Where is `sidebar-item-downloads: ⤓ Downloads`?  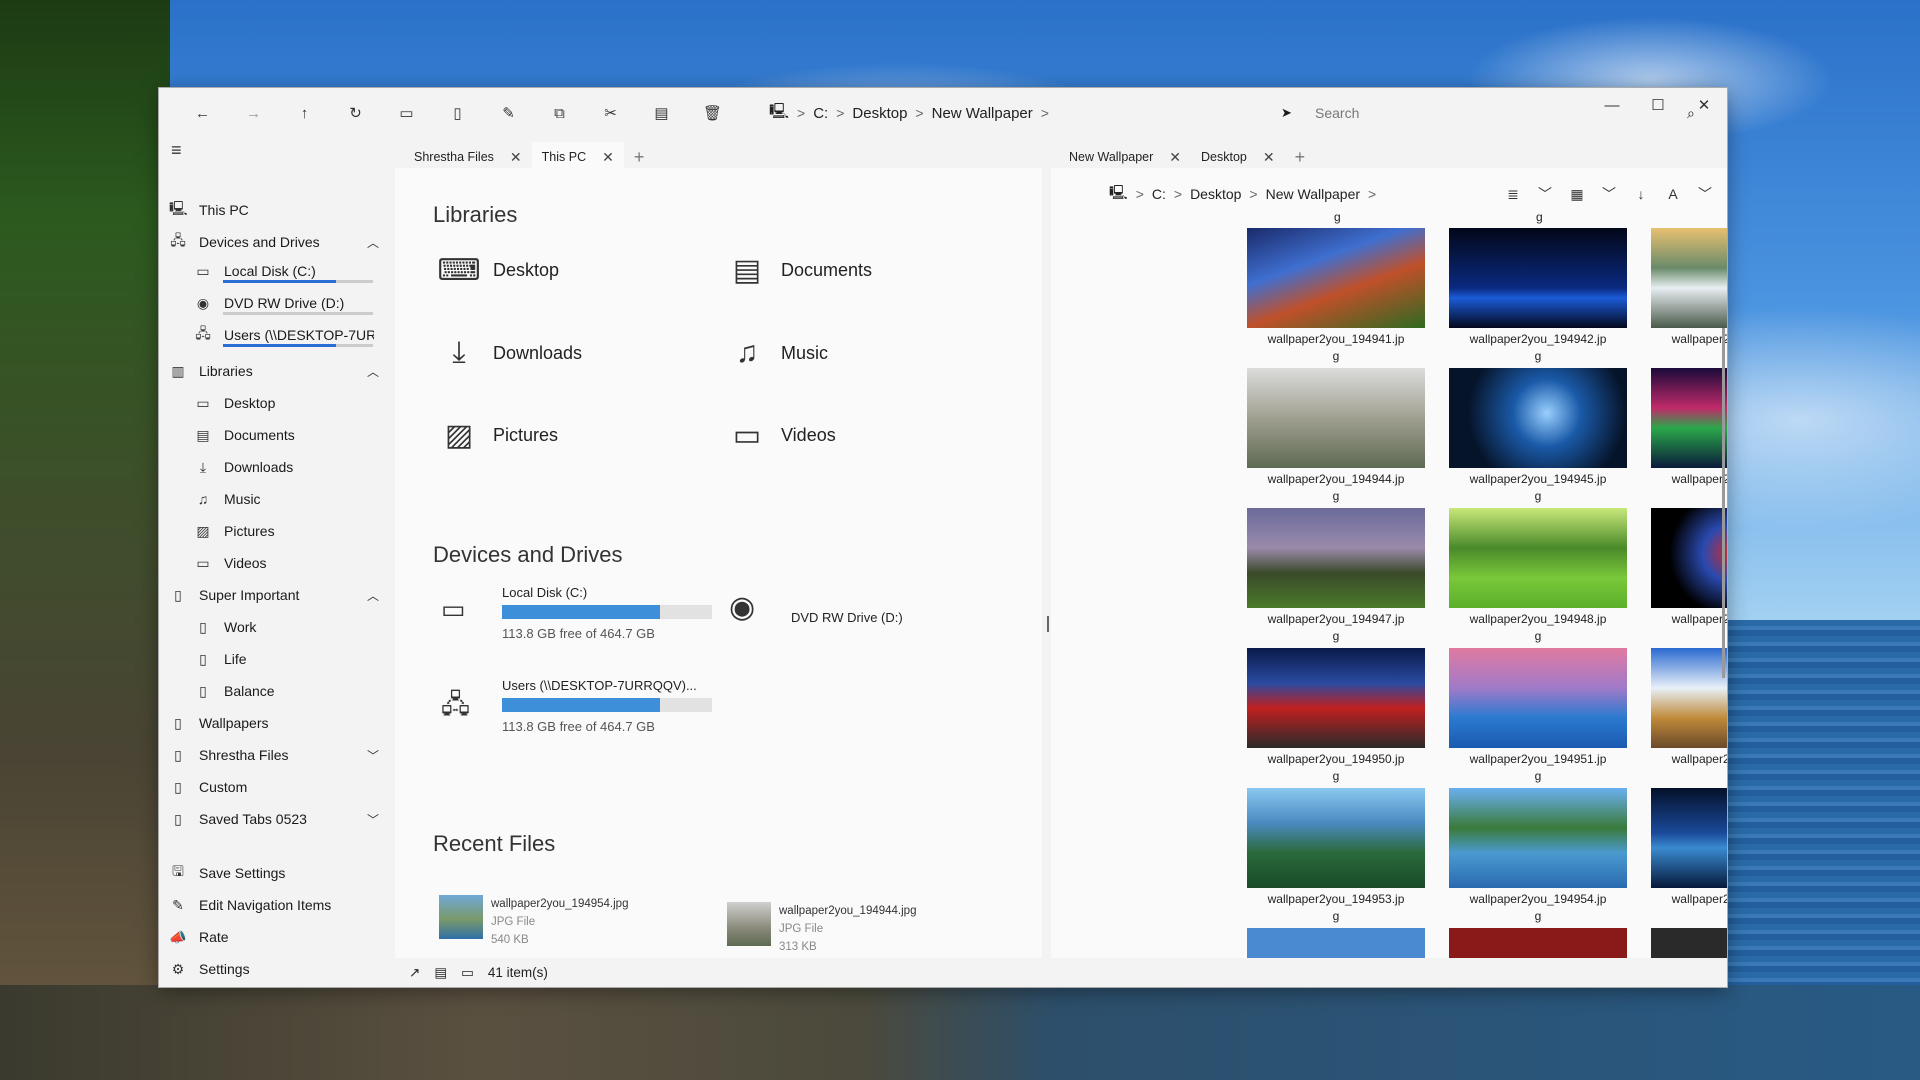 sidebar-item-downloads: ⤓ Downloads is located at coordinates (291, 467).